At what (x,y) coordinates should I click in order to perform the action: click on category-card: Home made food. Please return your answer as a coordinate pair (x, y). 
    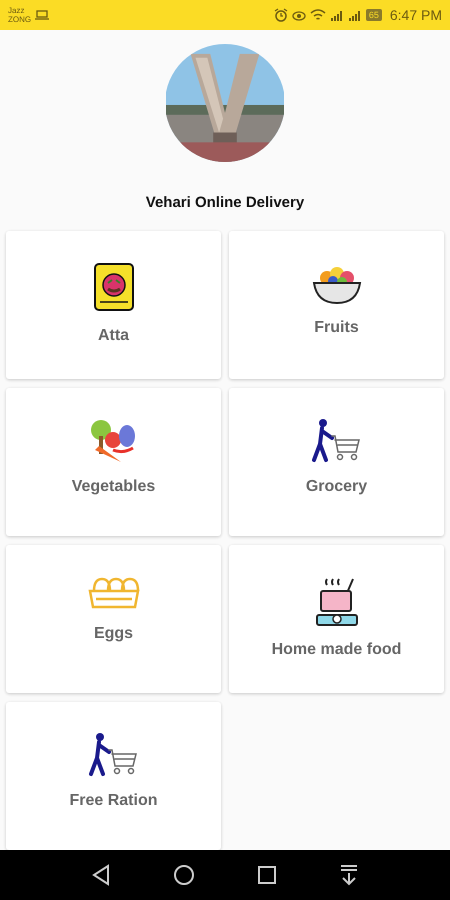
    Looking at the image, I should click on (336, 619).